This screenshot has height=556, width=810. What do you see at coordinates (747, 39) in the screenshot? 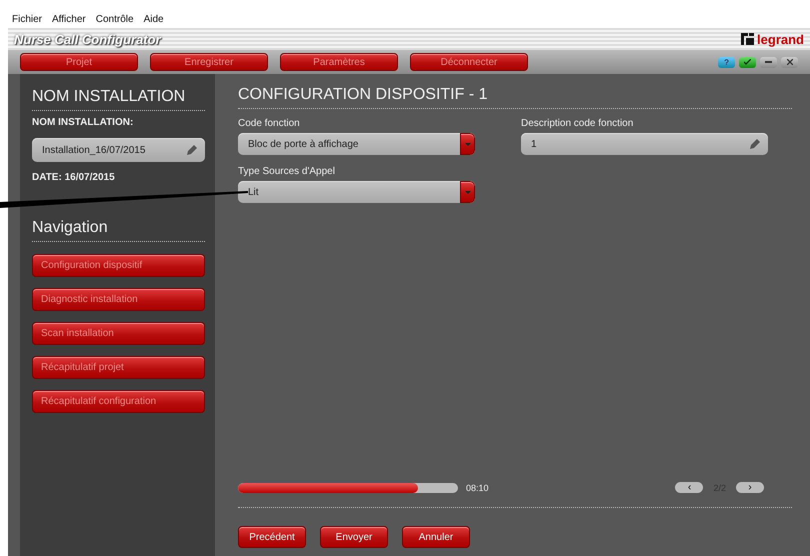
I see `logo-icon` at bounding box center [747, 39].